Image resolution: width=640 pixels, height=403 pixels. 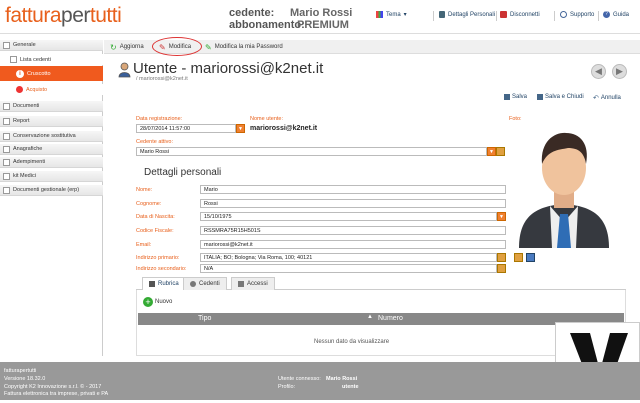 What do you see at coordinates (193, 284) in the screenshot?
I see `users-icon` at bounding box center [193, 284].